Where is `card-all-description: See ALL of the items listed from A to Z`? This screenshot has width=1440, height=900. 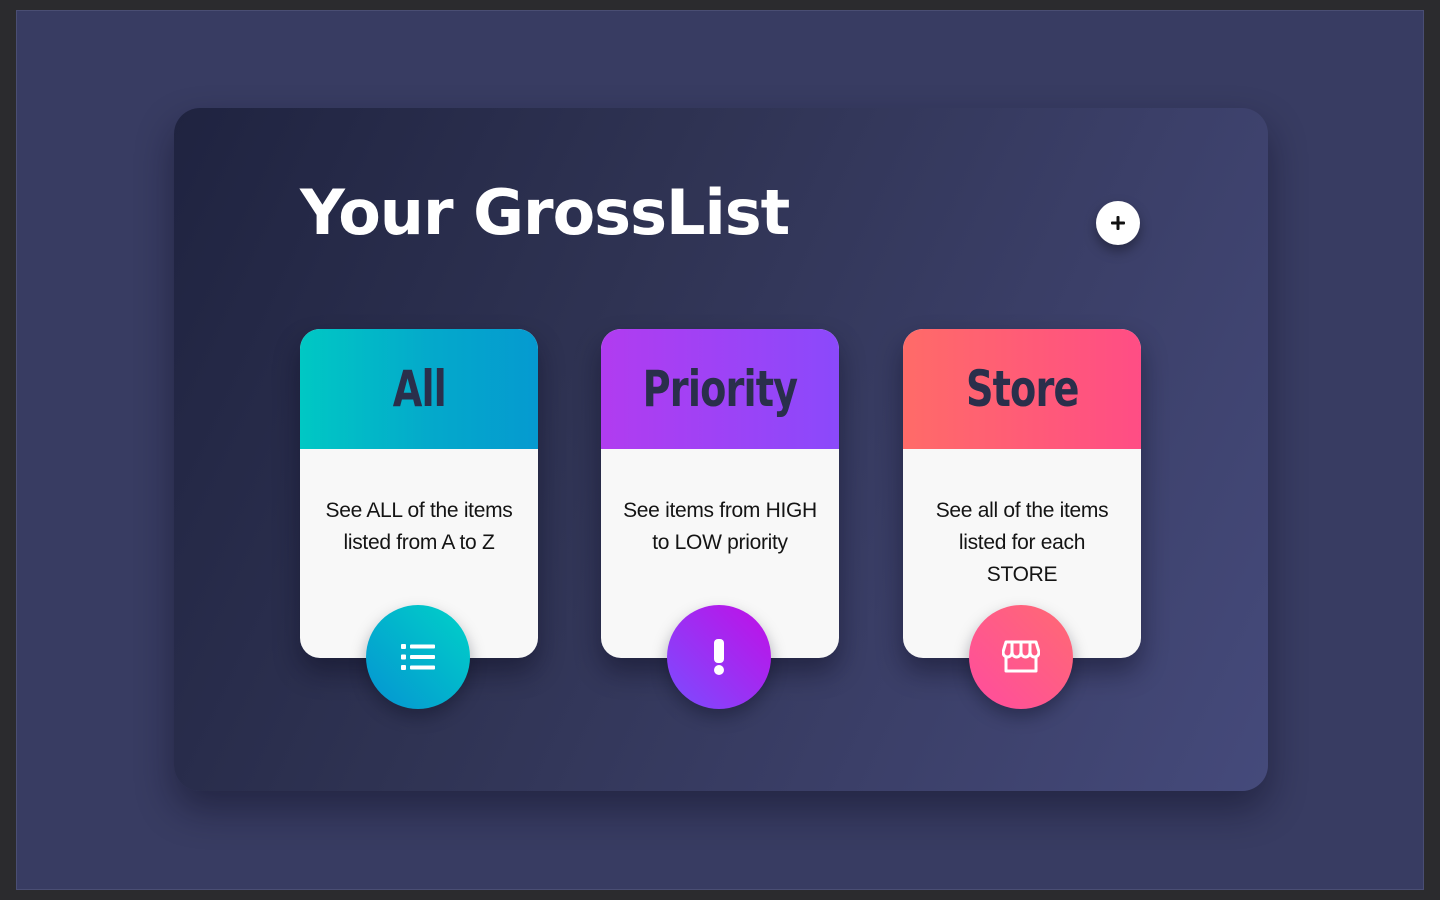
card-all-description: See ALL of the items listed from A to Z is located at coordinates (419, 526).